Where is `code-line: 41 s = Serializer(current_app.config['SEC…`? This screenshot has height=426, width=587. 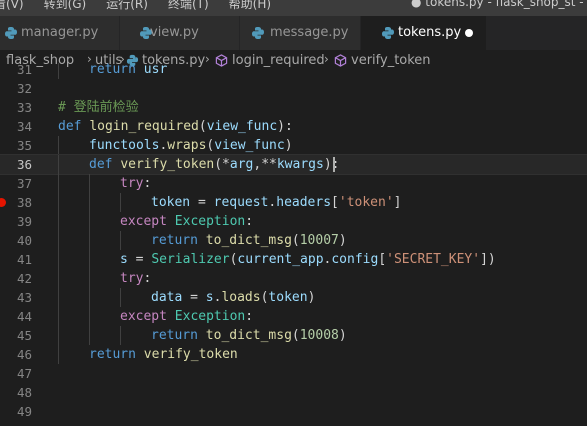
code-line: 41 s = Serializer(current_app.config['SEC… is located at coordinates (293, 259).